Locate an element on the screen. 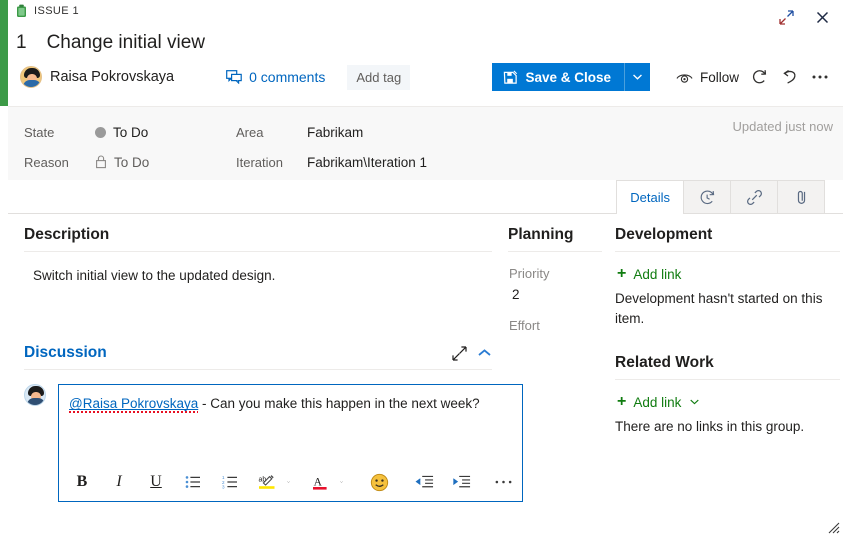  expand-diagonal-icon is located at coordinates (459, 353).